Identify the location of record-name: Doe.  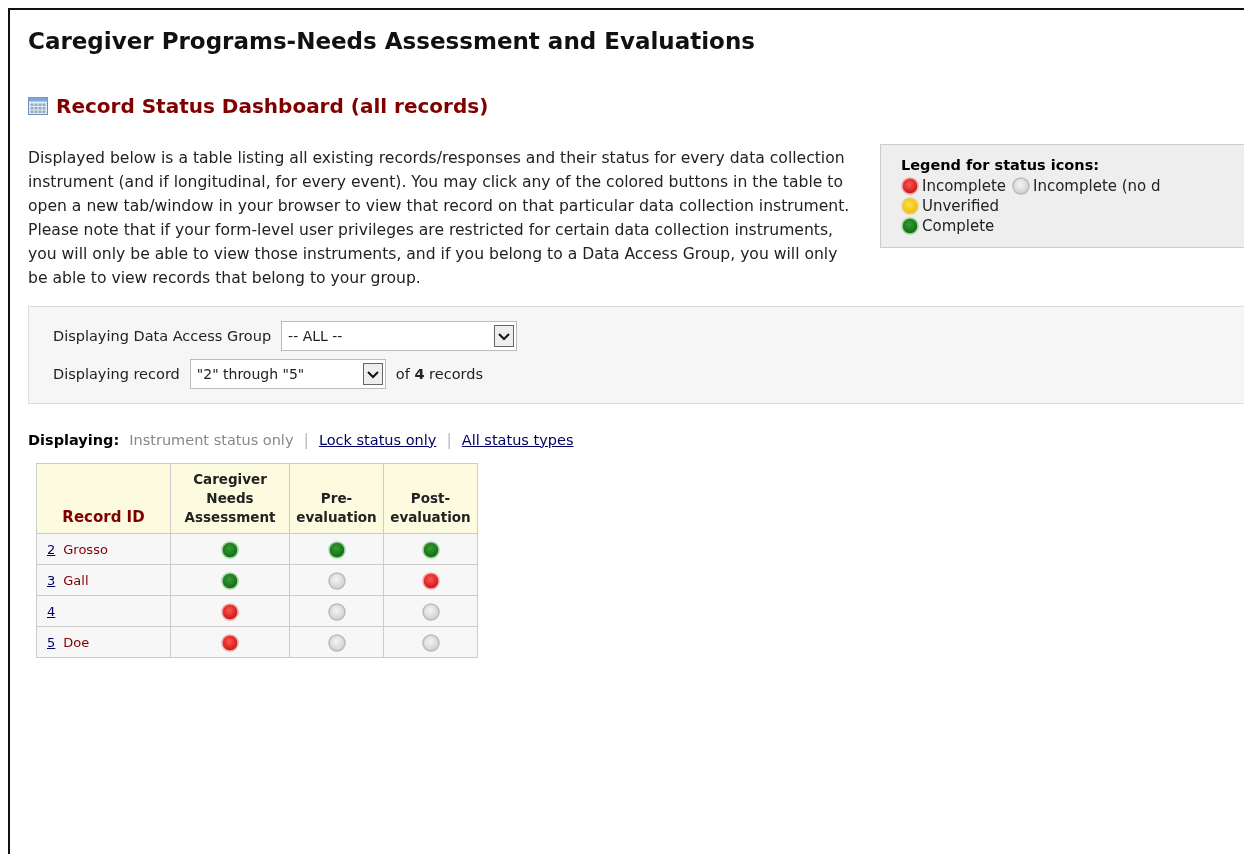
(76, 642).